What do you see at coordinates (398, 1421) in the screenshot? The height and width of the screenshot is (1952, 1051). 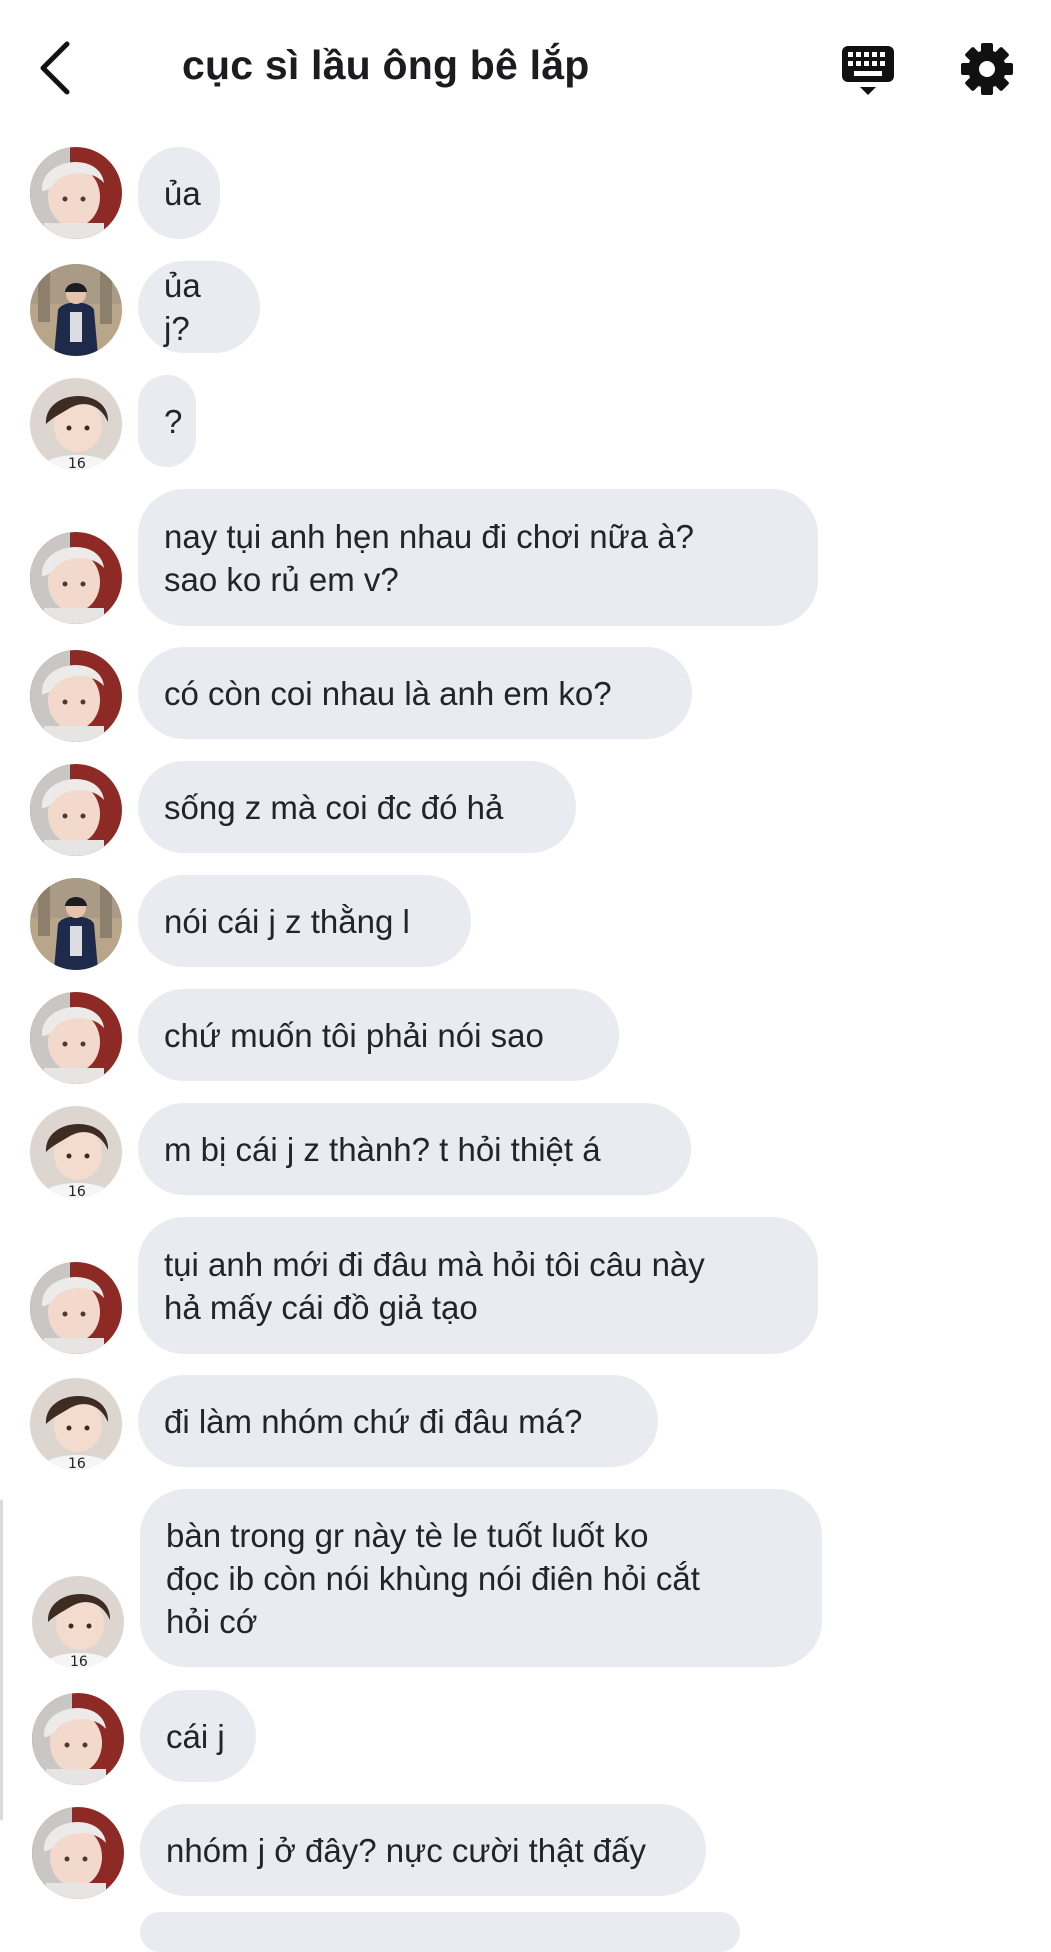 I see `message-bubble: đi làm nhóm chứ đi đâu má?` at bounding box center [398, 1421].